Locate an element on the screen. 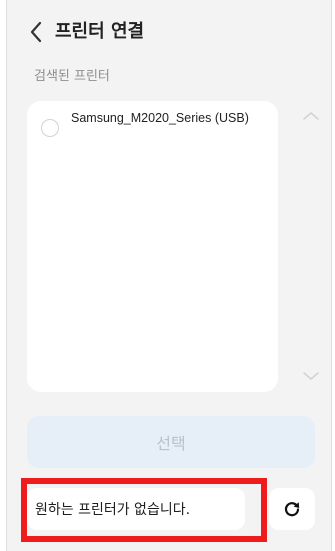 The height and width of the screenshot is (551, 335). refresh-button is located at coordinates (292, 509).